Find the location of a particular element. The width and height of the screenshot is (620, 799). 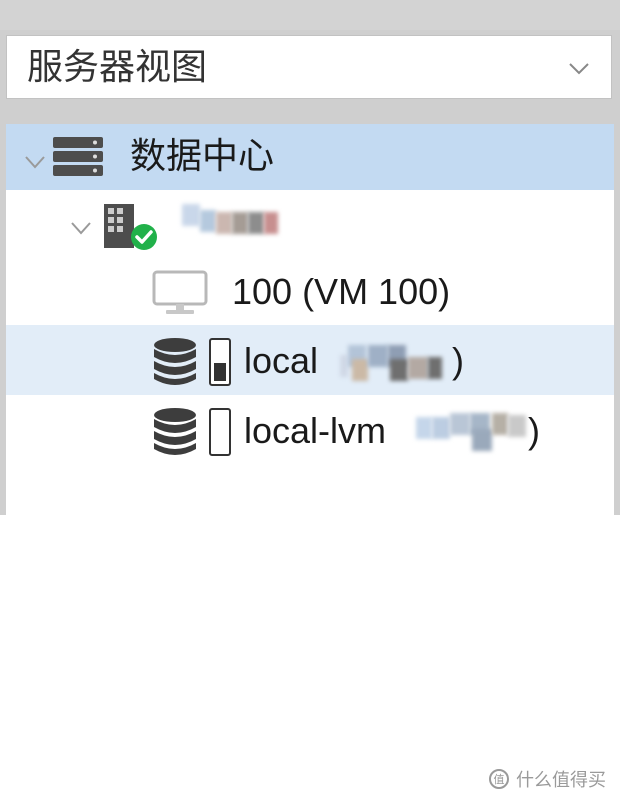

tree-row-node is located at coordinates (310, 224).